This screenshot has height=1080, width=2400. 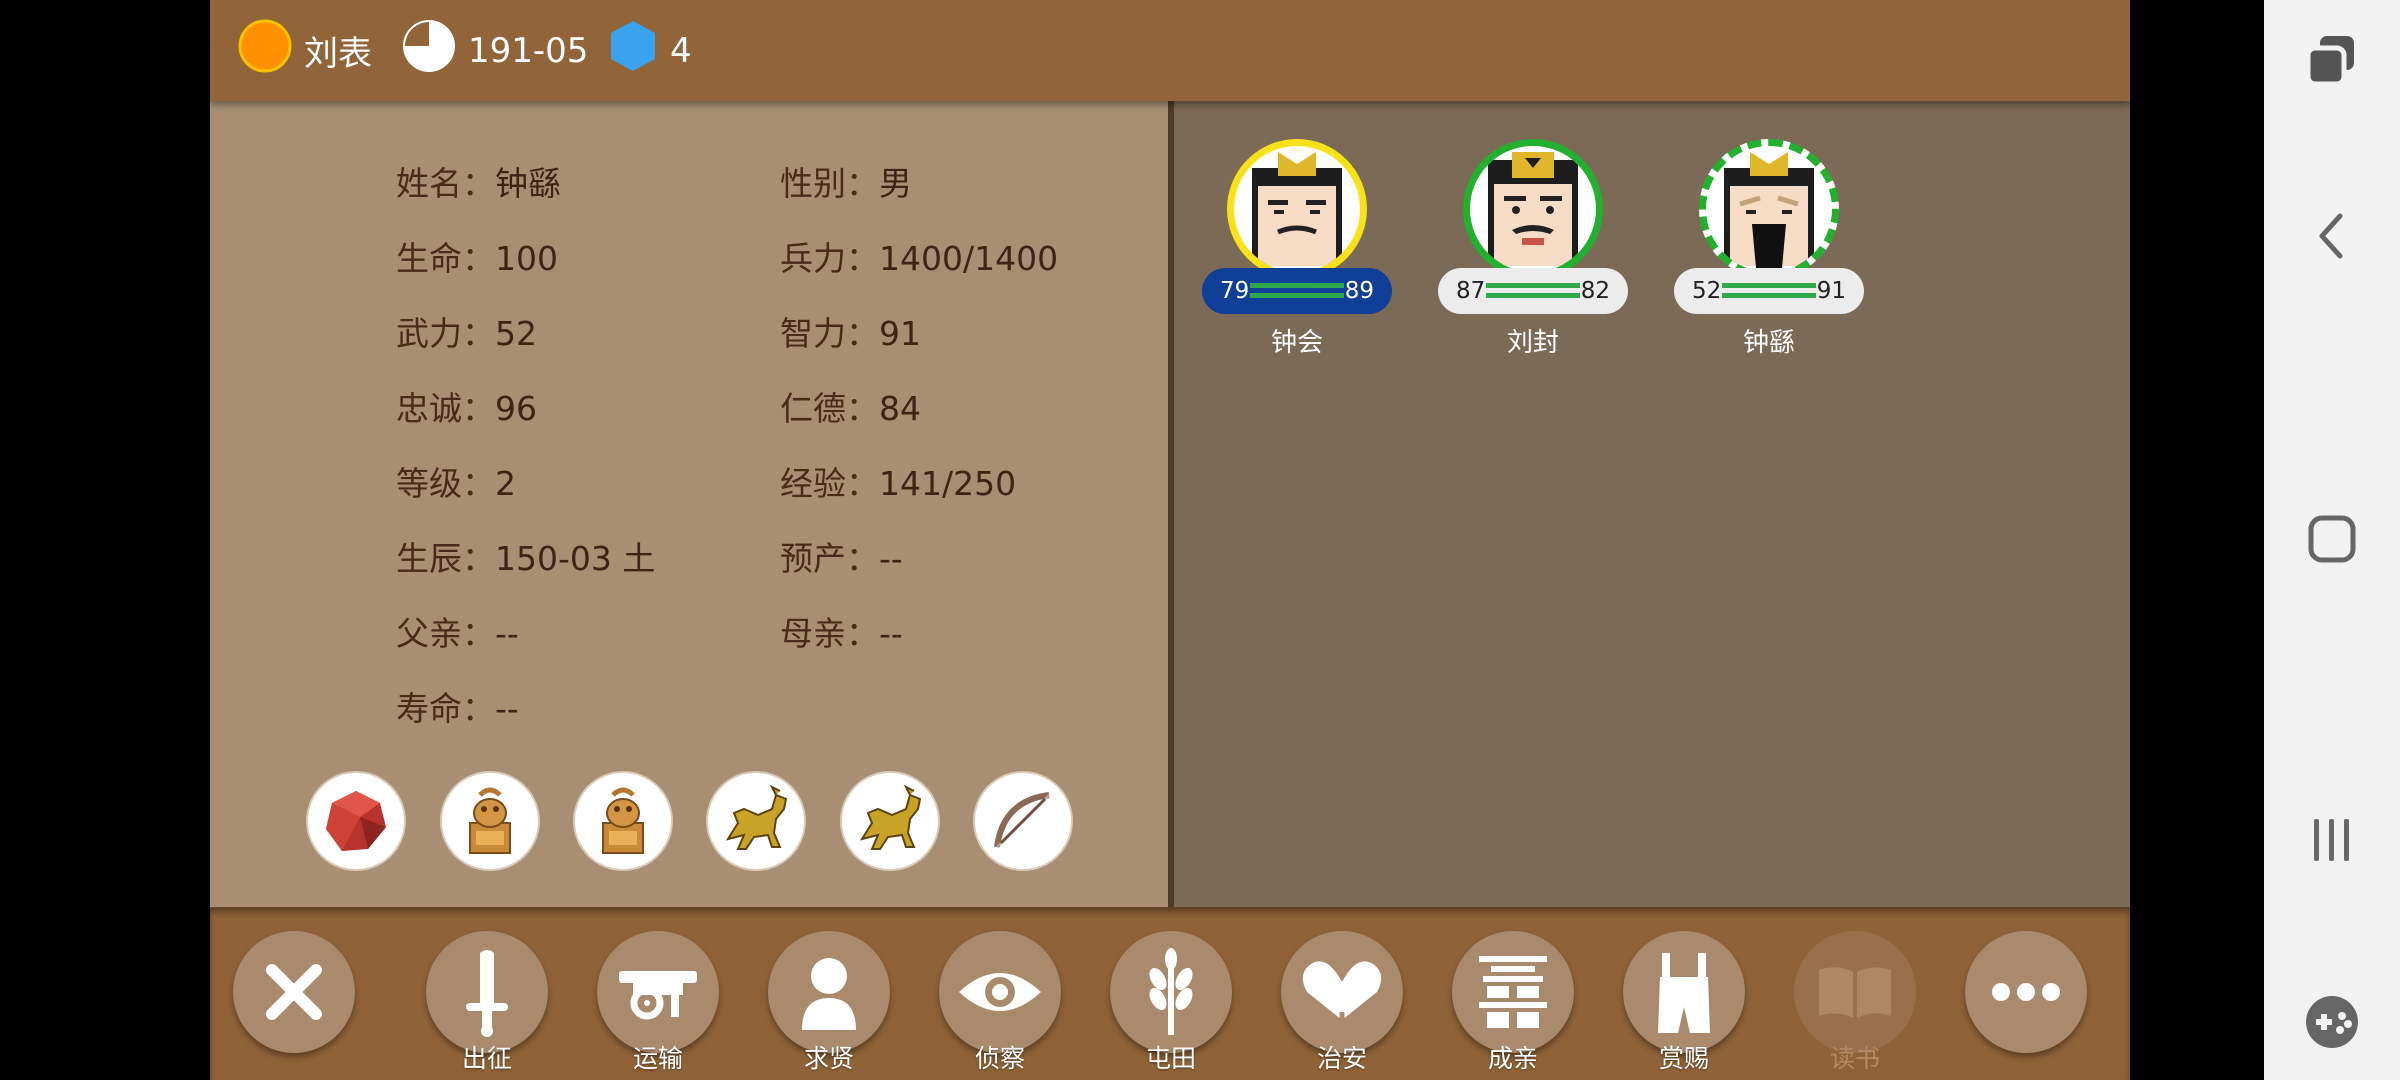 I want to click on home-icon, so click(x=2332, y=539).